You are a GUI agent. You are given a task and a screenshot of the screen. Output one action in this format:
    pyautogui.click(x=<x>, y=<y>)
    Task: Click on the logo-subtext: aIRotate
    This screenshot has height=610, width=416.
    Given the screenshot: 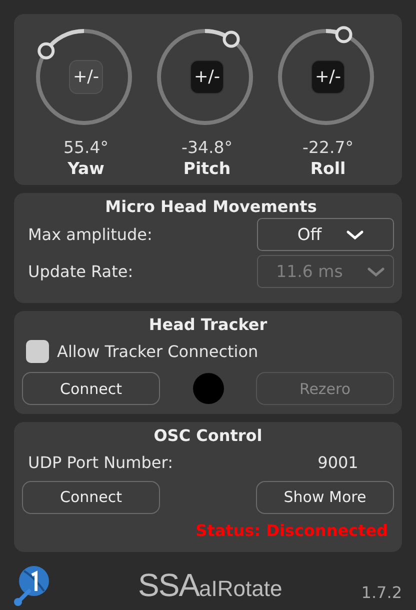 What is the action you would take?
    pyautogui.click(x=240, y=589)
    